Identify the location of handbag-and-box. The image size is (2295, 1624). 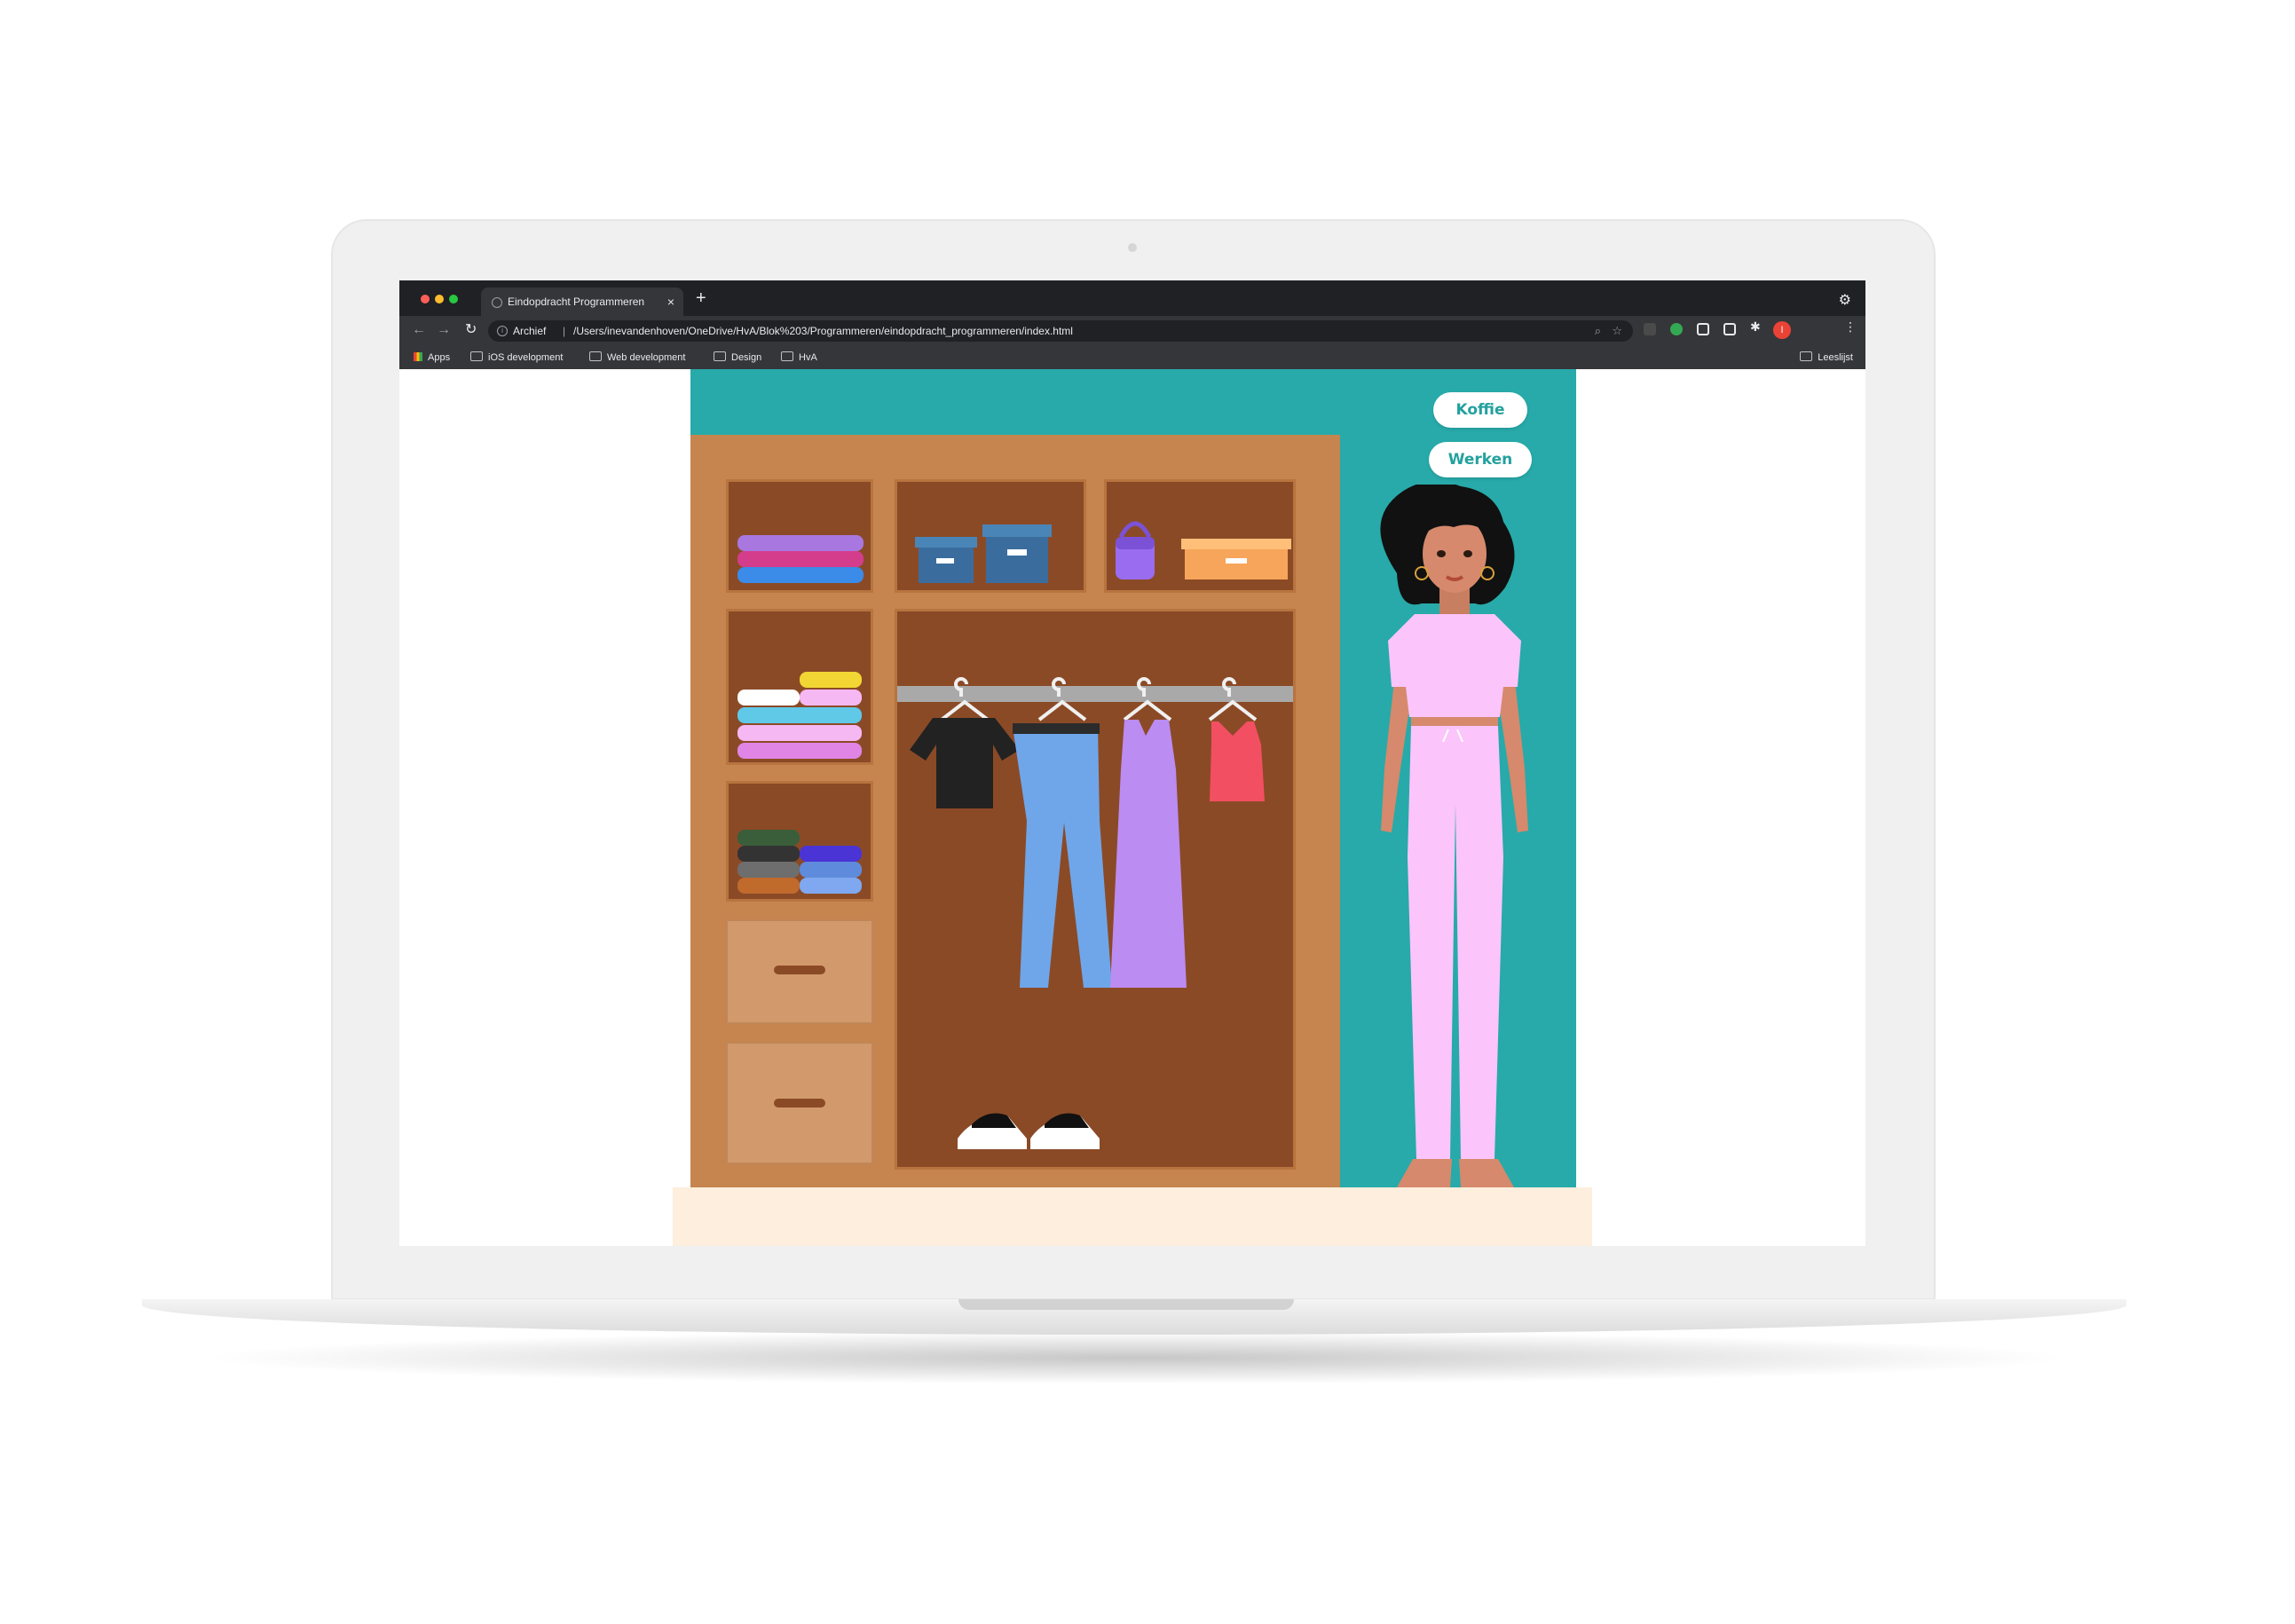
(1203, 550).